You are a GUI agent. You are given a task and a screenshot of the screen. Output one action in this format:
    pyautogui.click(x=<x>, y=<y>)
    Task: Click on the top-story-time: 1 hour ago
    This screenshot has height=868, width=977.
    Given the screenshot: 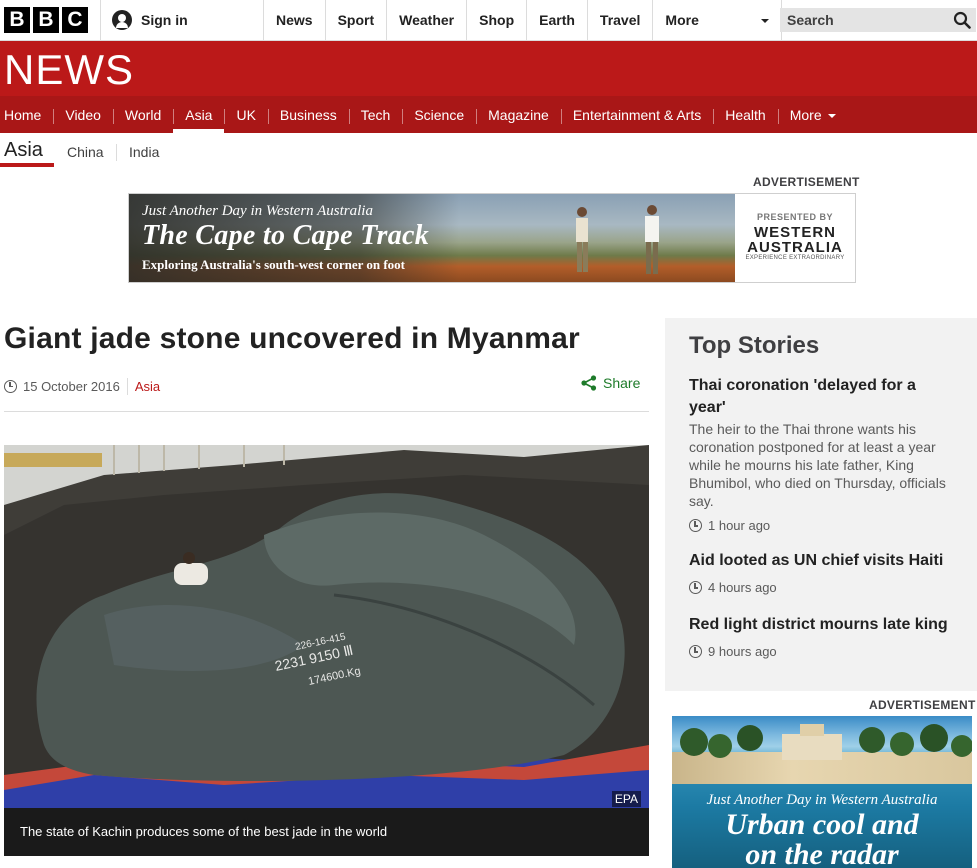 What is the action you would take?
    pyautogui.click(x=739, y=525)
    